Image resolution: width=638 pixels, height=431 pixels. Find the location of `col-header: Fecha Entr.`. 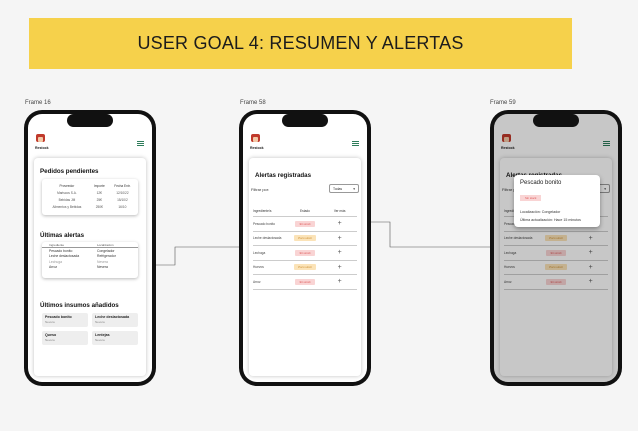

col-header: Fecha Entr. is located at coordinates (122, 185).